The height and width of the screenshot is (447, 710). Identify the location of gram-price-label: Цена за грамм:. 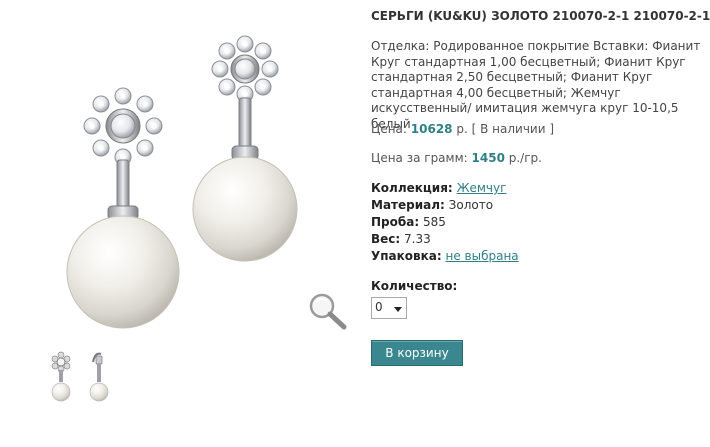
(419, 158).